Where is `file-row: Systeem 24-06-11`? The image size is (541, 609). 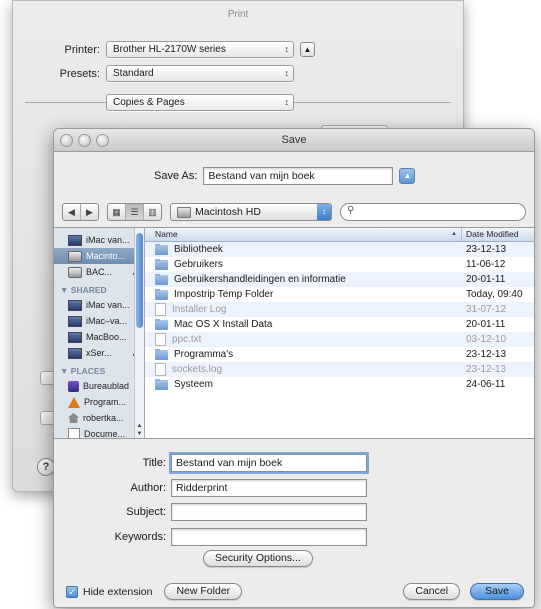
file-row: Systeem 24-06-11 is located at coordinates (339, 384).